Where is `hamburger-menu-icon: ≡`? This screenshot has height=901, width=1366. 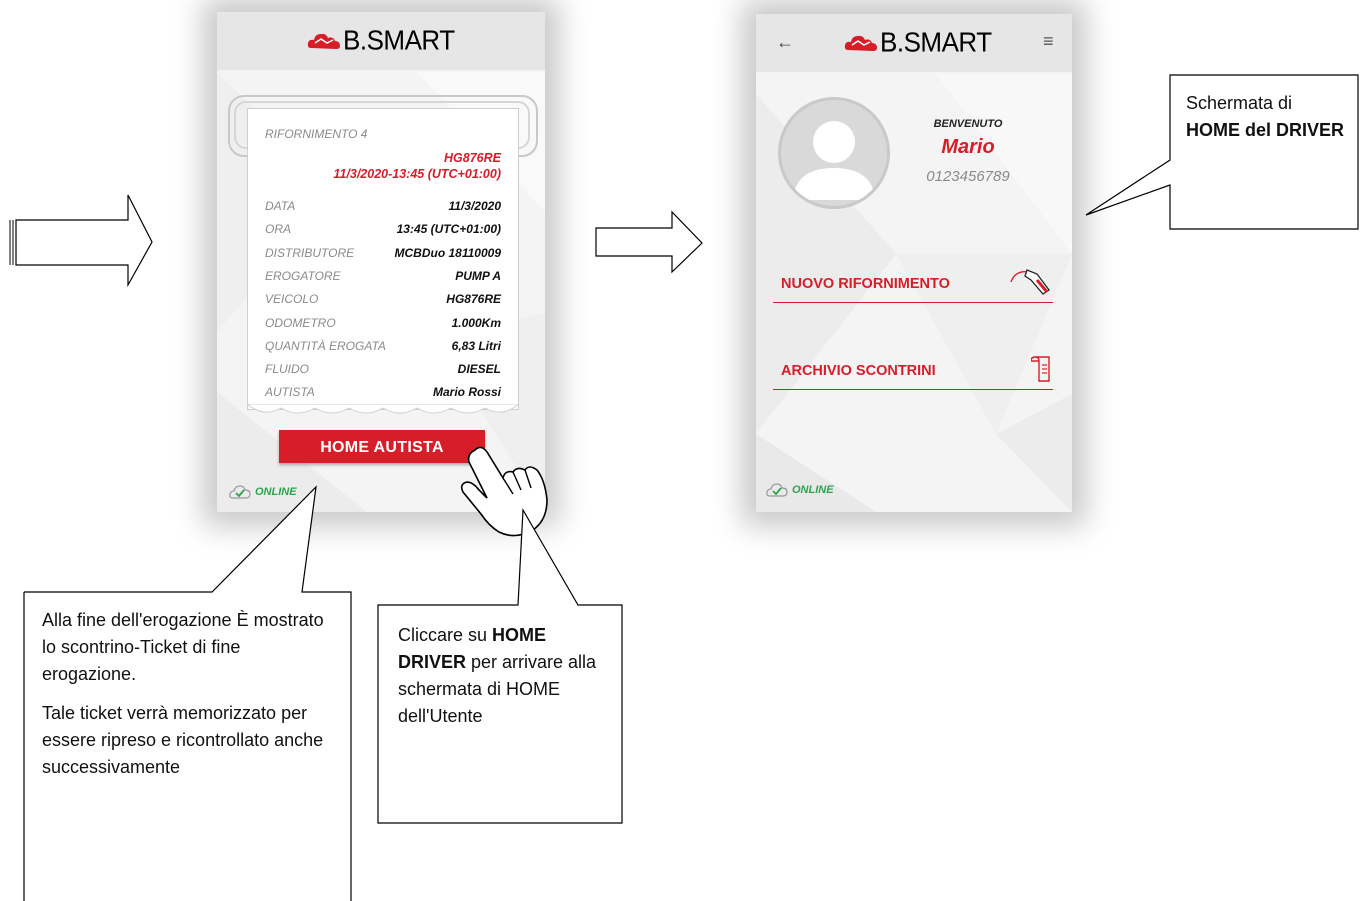
hamburger-menu-icon: ≡ is located at coordinates (1048, 41).